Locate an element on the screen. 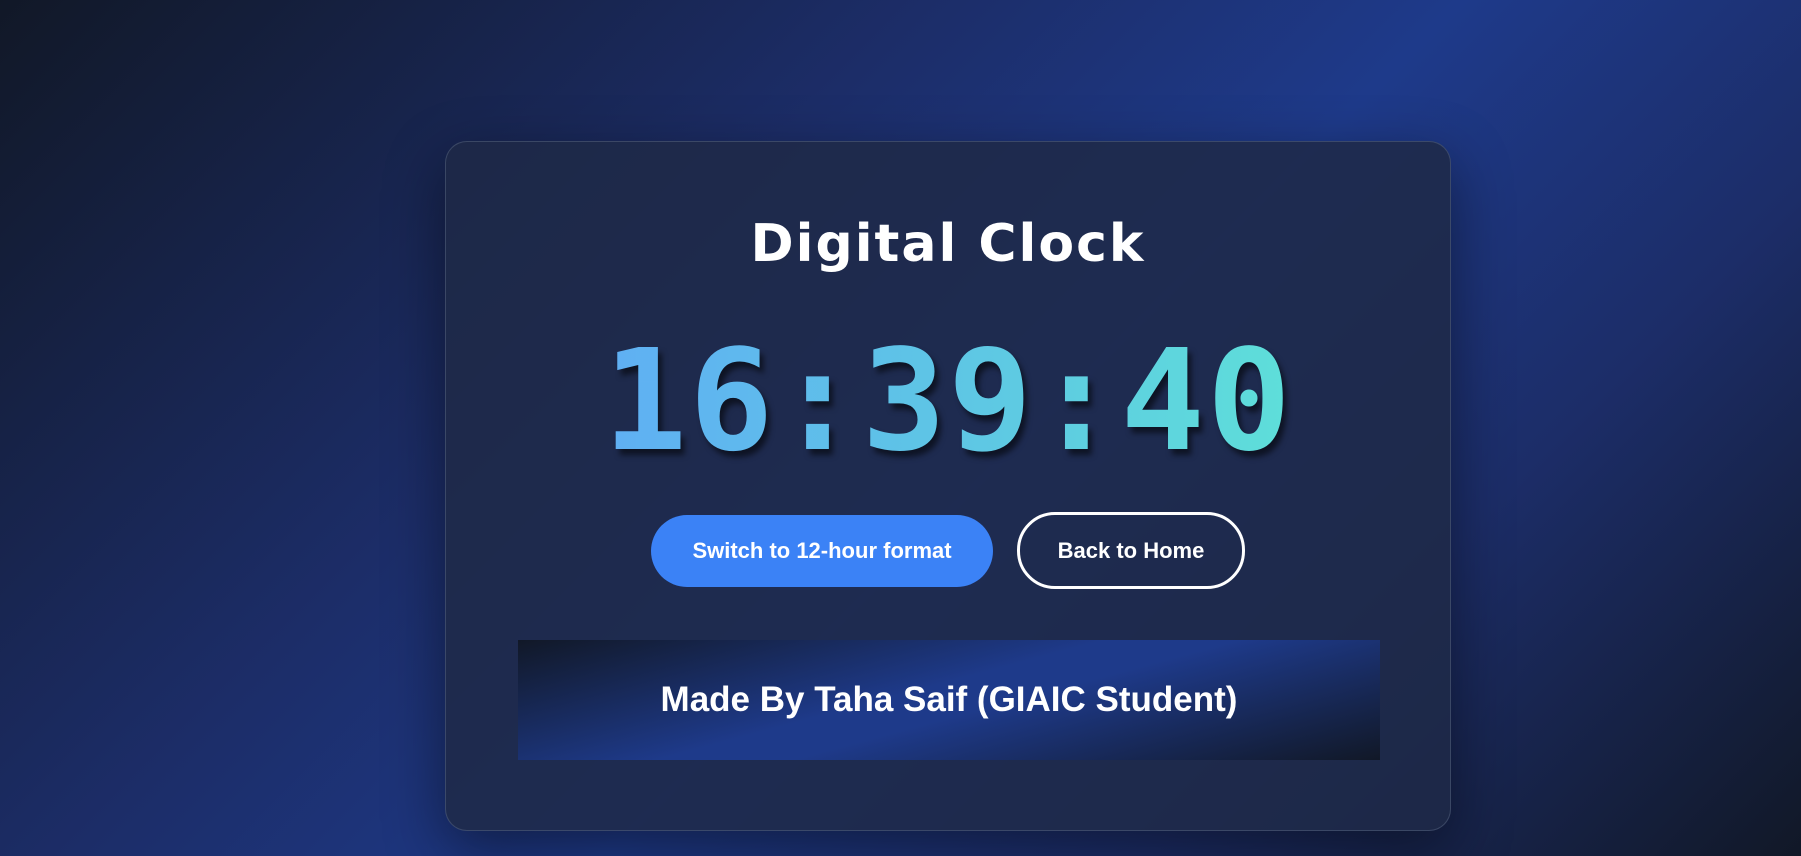 The height and width of the screenshot is (856, 1801). button-row: Switch to 12-hour format Back to Home is located at coordinates (948, 550).